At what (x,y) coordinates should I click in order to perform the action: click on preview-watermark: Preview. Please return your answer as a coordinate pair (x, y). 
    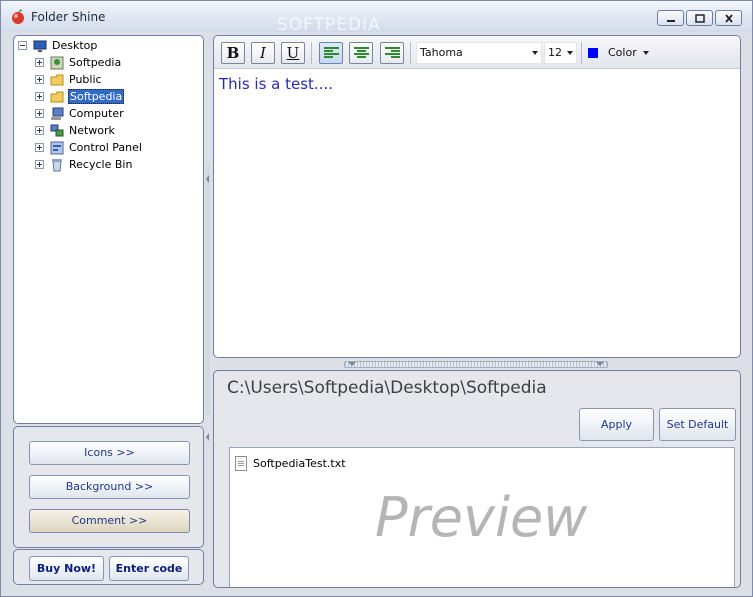
    Looking at the image, I should click on (481, 517).